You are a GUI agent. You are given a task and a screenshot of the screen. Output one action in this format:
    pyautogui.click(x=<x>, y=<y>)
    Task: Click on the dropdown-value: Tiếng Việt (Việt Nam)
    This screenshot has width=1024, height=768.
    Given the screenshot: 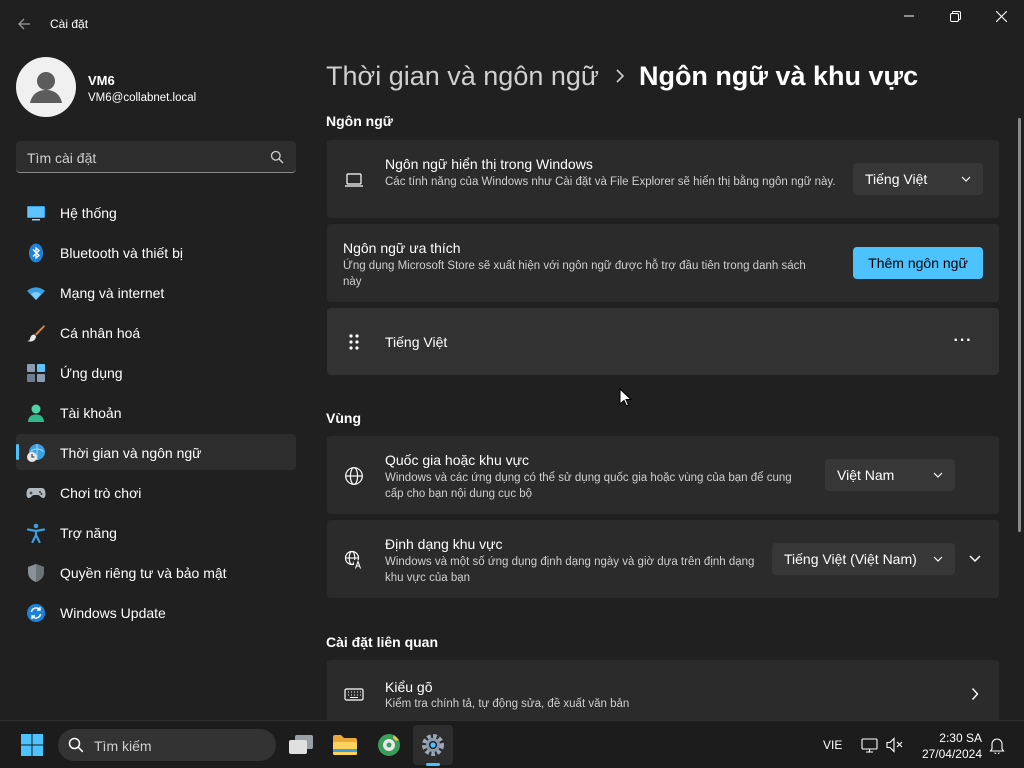 What is the action you would take?
    pyautogui.click(x=850, y=559)
    